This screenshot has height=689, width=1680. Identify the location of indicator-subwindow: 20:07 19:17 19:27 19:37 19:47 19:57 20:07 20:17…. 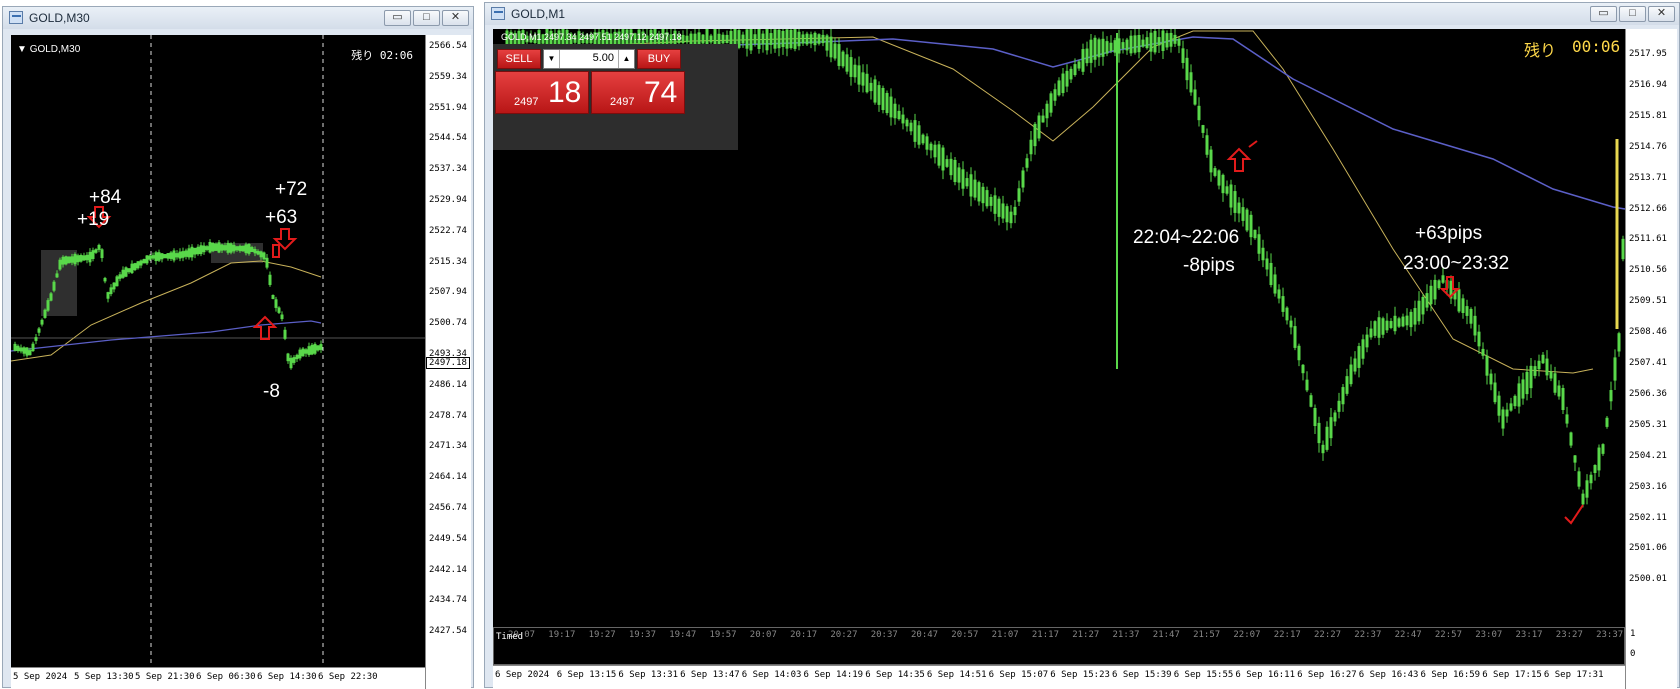
(1059, 646).